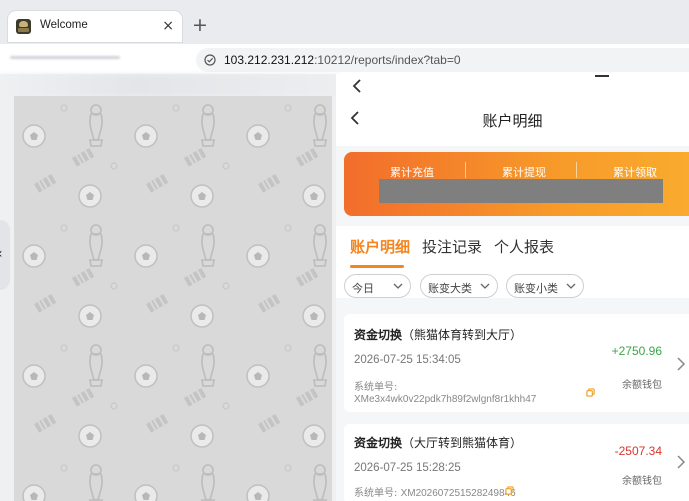  I want to click on record-title: 资金切换（熊猫体育转到大厅）, so click(438, 334).